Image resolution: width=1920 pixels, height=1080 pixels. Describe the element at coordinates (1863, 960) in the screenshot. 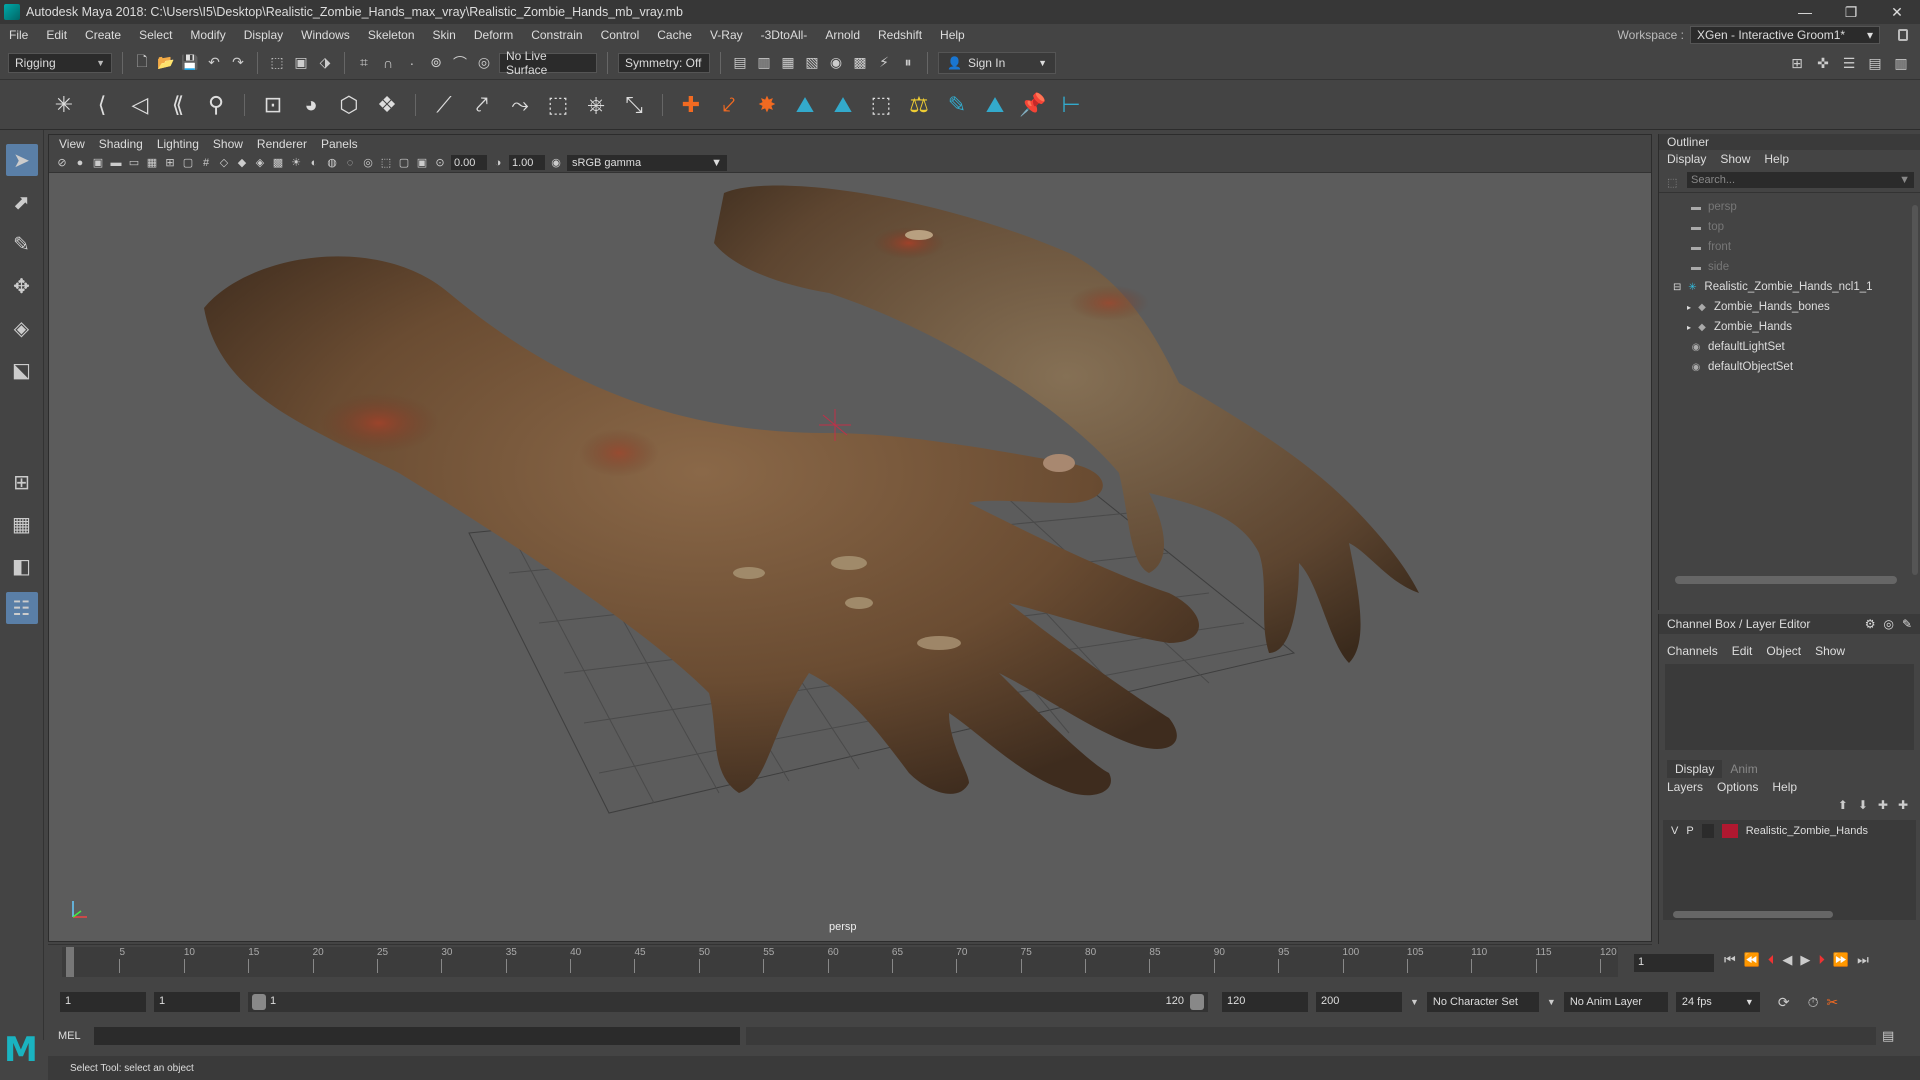

I see `go-to-end-icon: ⏭` at that location.